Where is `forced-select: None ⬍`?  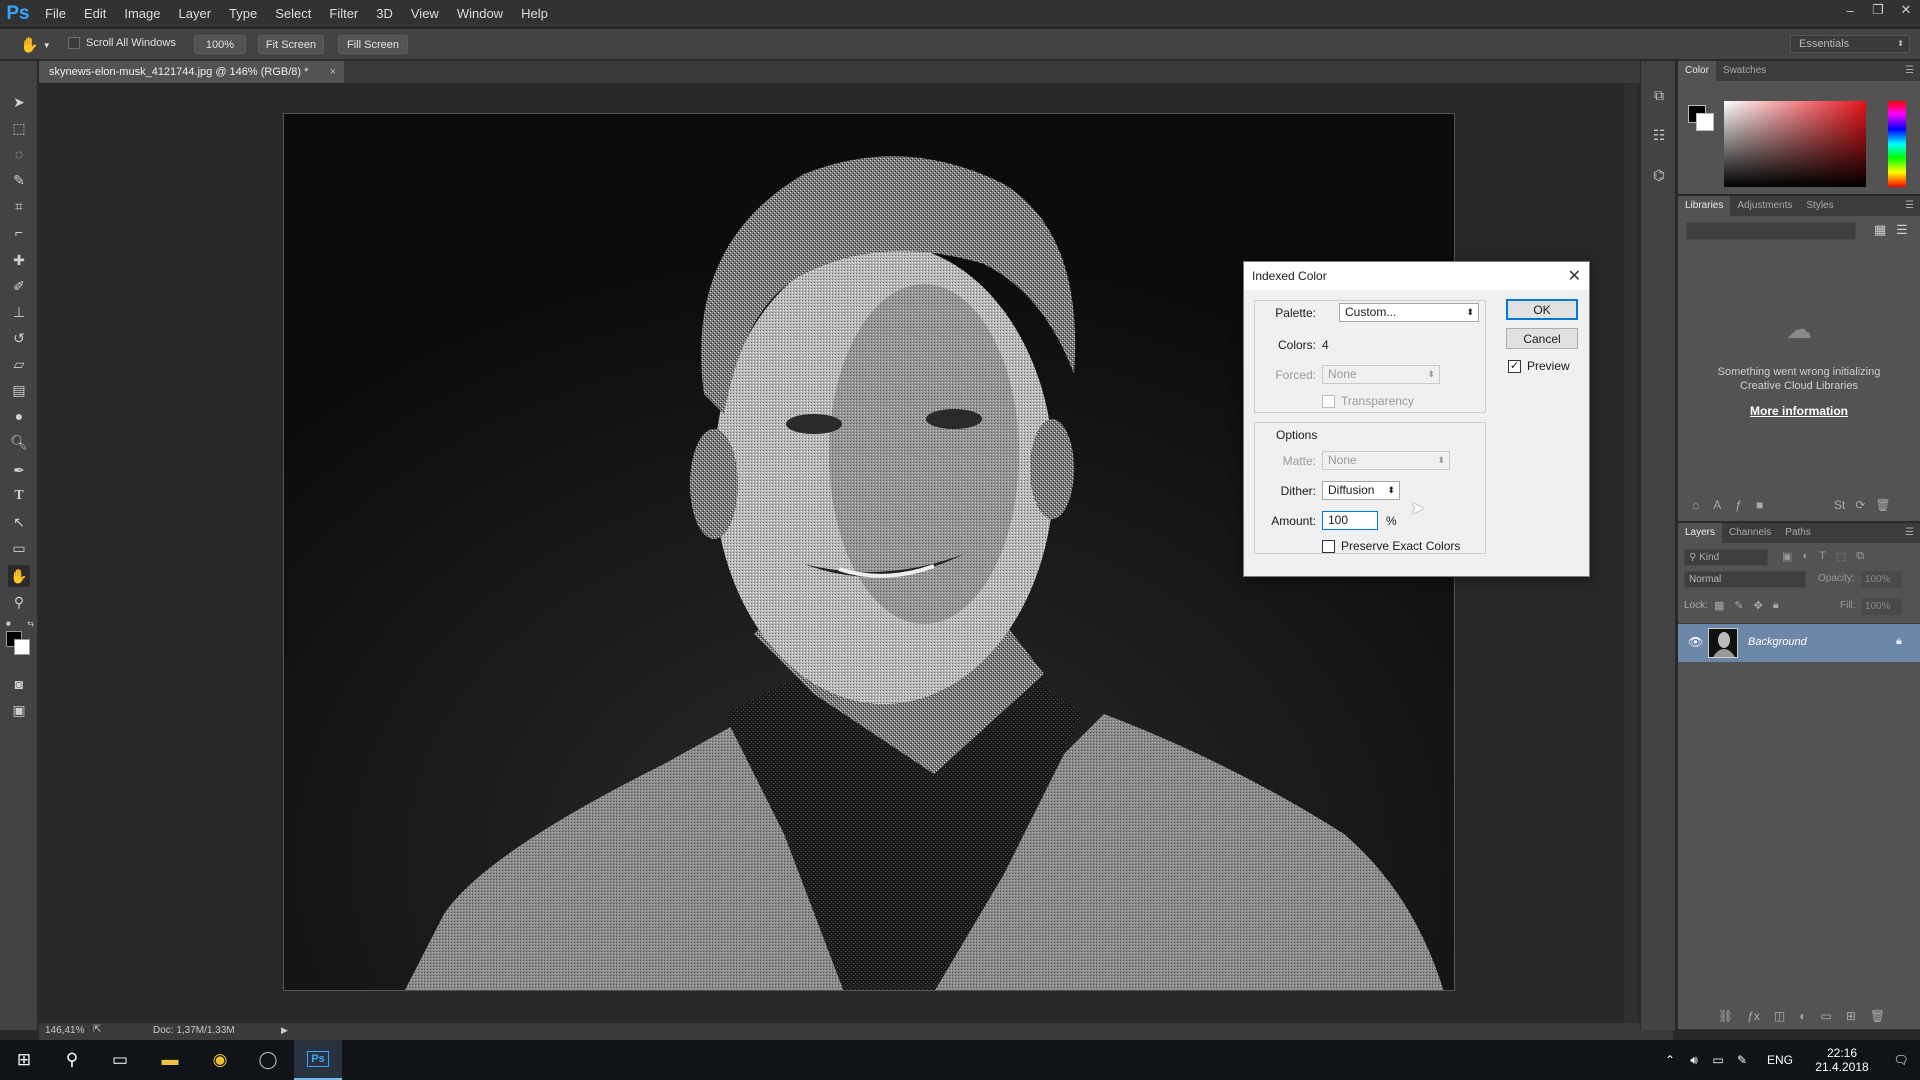
forced-select: None ⬍ is located at coordinates (1381, 374).